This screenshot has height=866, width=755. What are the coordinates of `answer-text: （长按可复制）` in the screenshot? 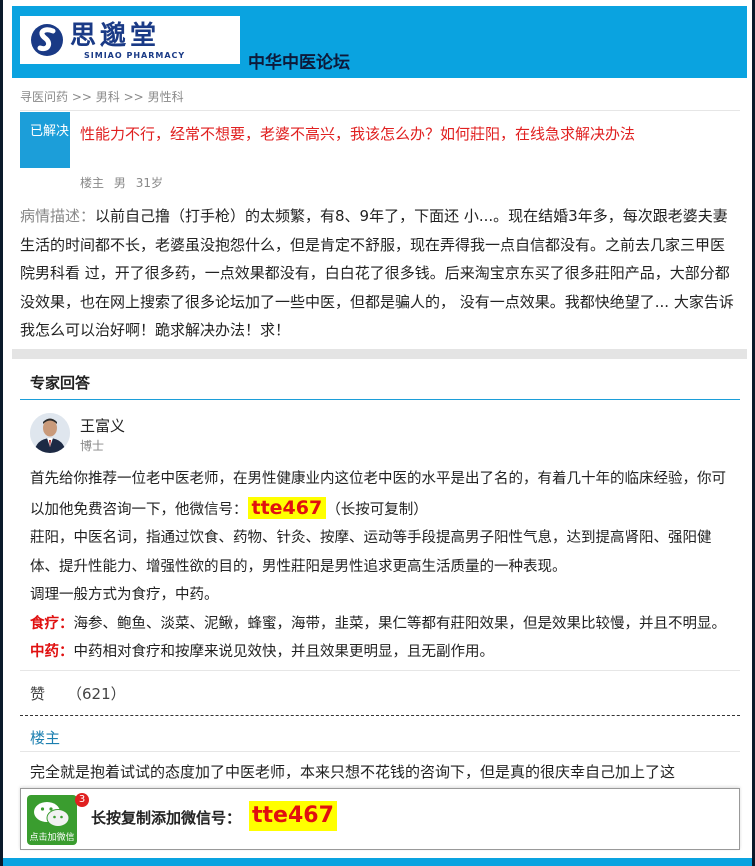 It's located at (377, 509).